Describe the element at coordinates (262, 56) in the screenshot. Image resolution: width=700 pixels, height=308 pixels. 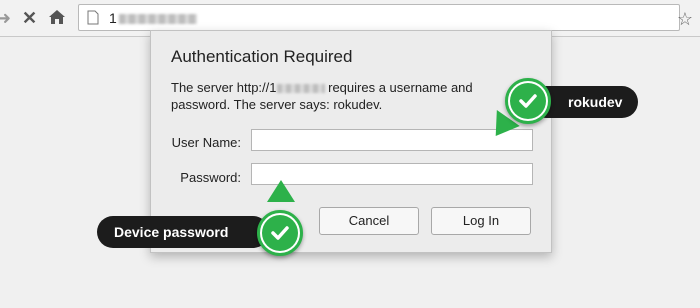
I see `dialog-title: Authentication Required` at that location.